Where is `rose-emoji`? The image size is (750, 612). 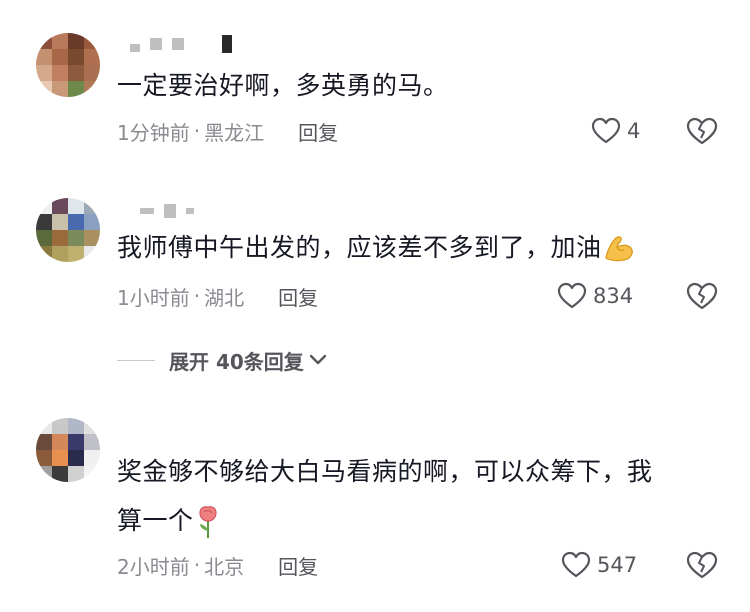
rose-emoji is located at coordinates (207, 522).